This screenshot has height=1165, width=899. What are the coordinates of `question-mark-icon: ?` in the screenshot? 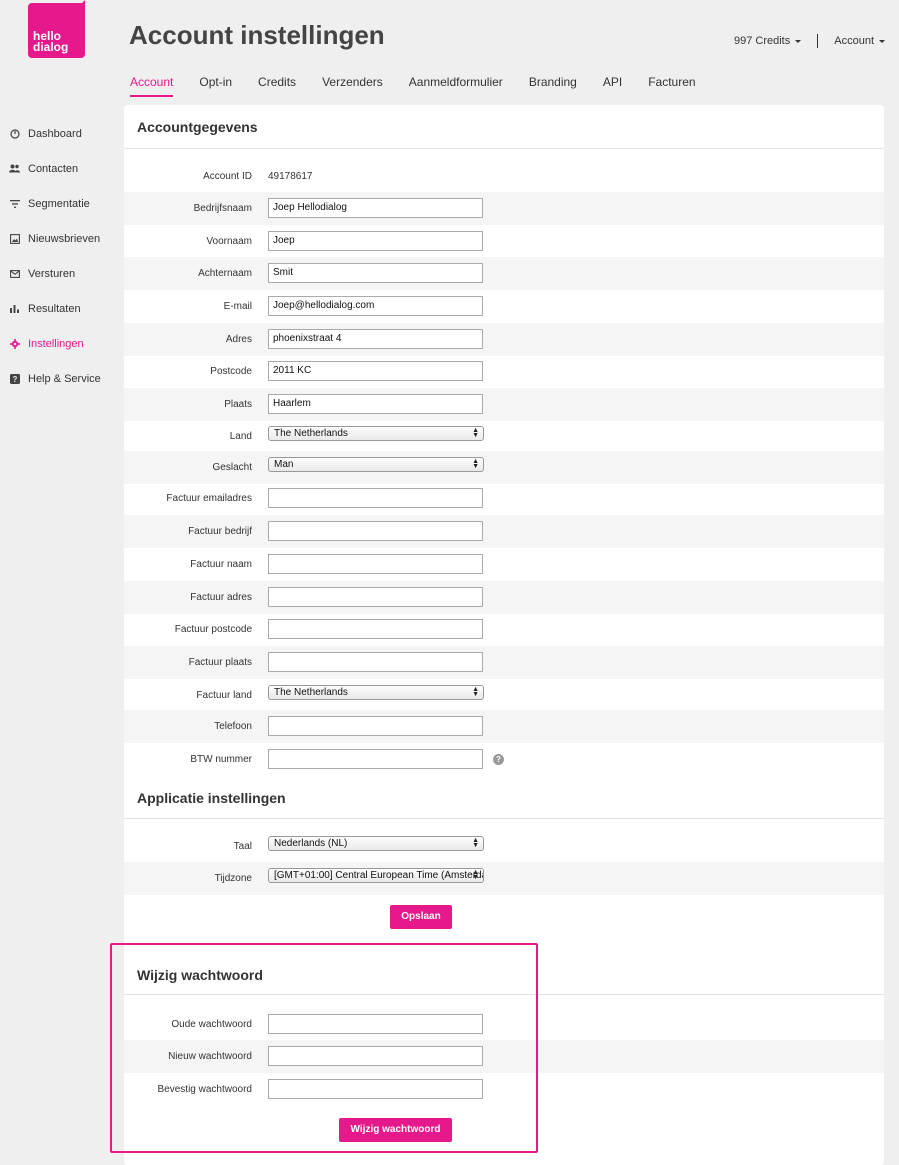 It's located at (498, 759).